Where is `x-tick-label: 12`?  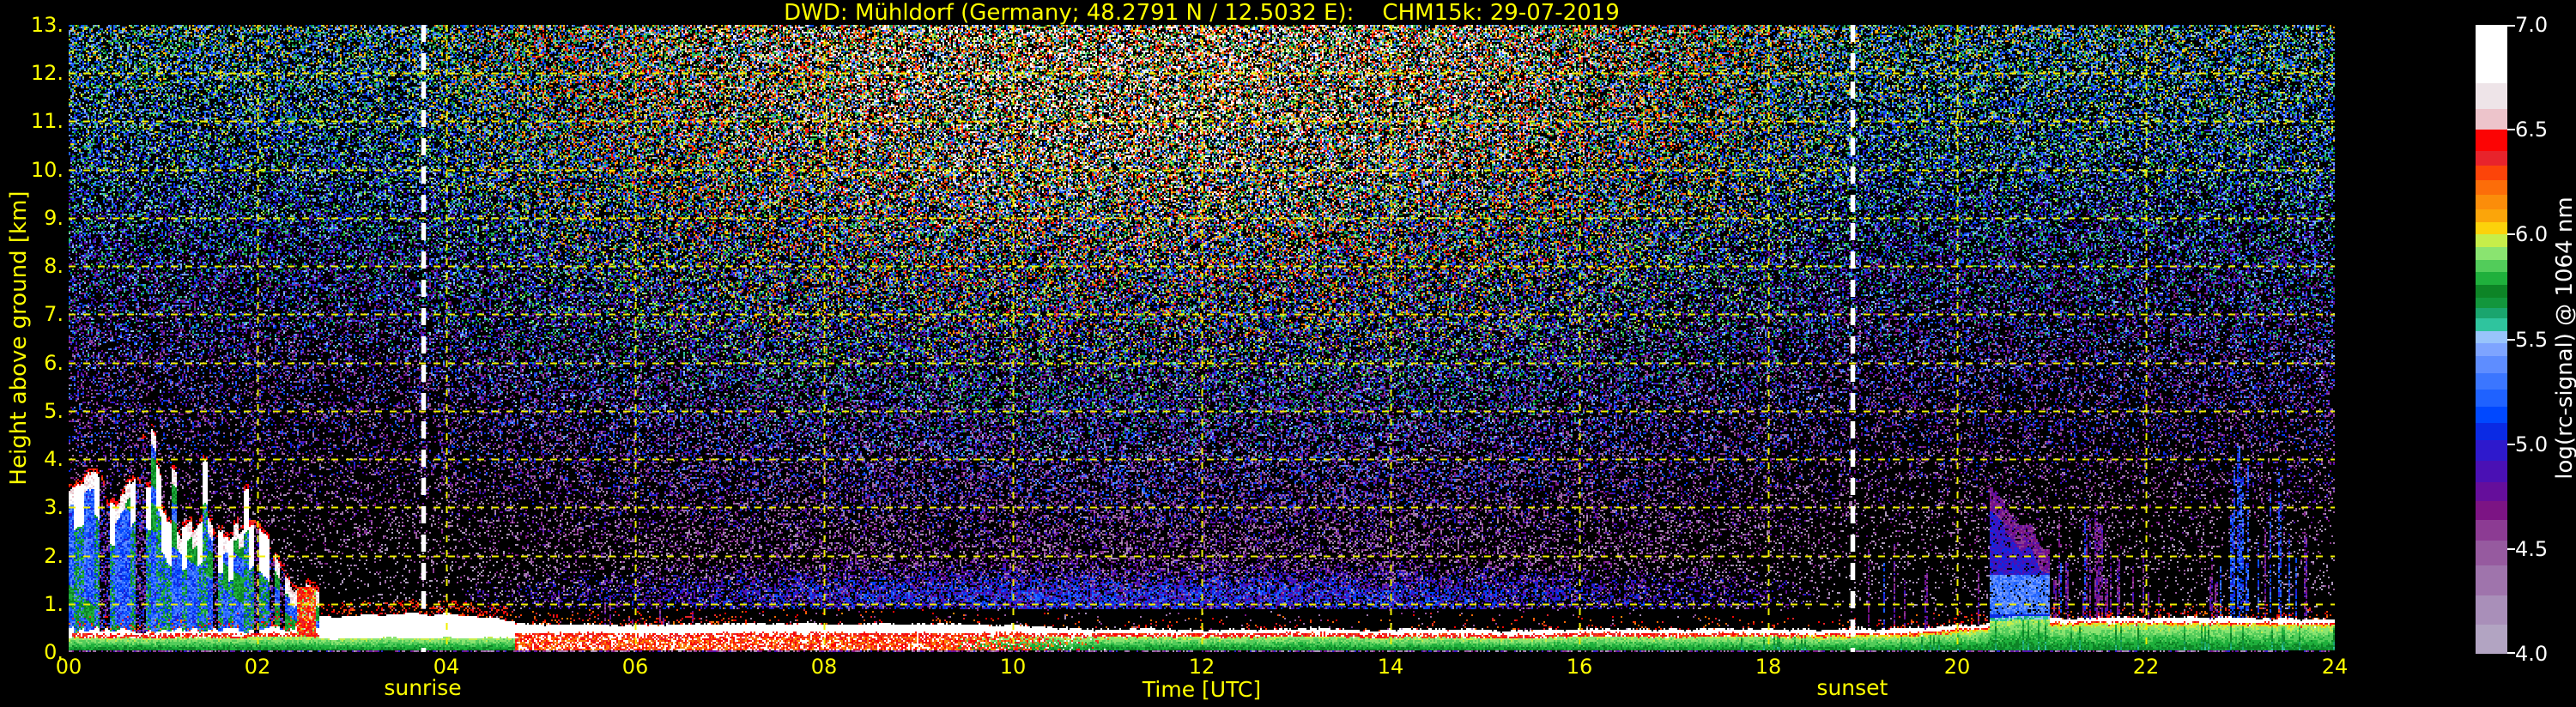 x-tick-label: 12 is located at coordinates (1201, 667).